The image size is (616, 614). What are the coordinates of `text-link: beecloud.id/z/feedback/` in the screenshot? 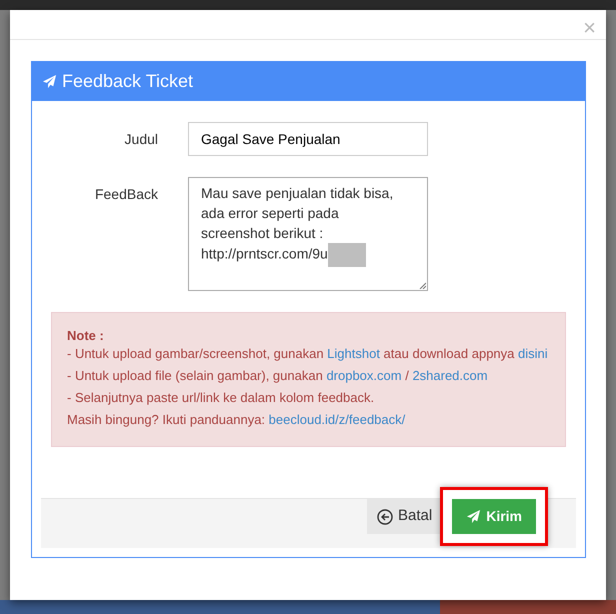 It's located at (337, 419).